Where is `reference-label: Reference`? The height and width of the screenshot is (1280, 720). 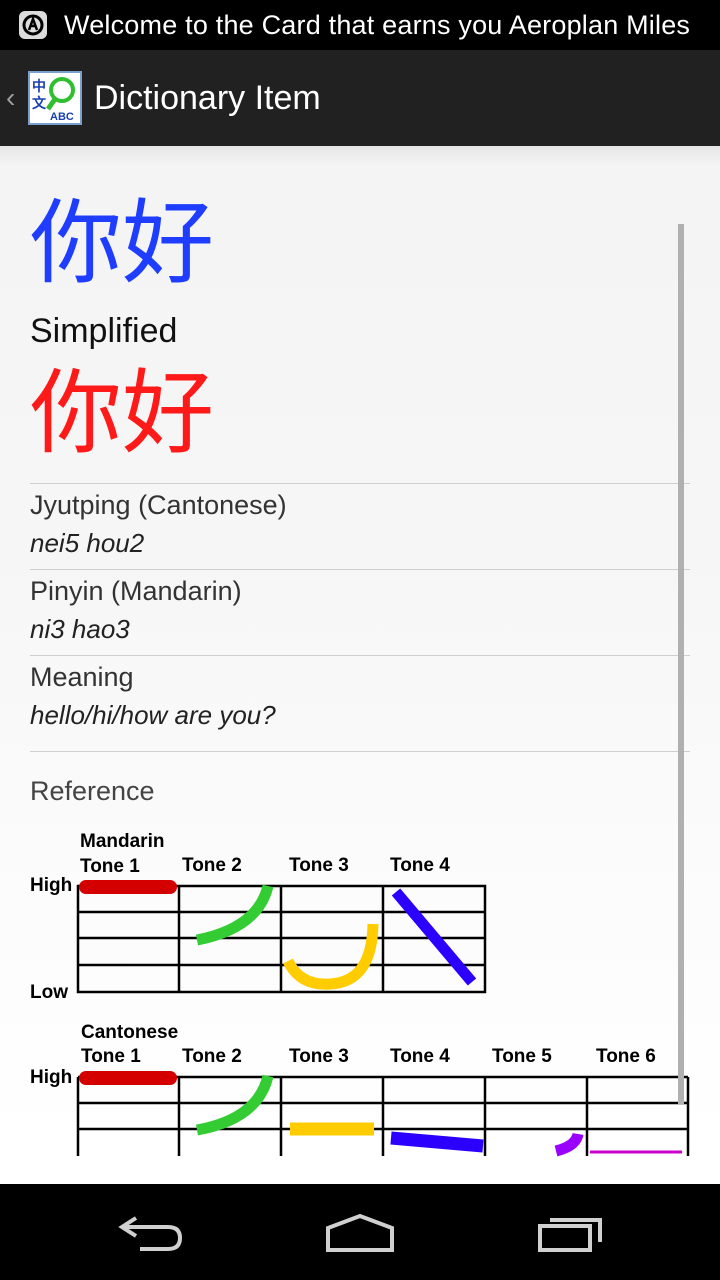
reference-label: Reference is located at coordinates (92, 791).